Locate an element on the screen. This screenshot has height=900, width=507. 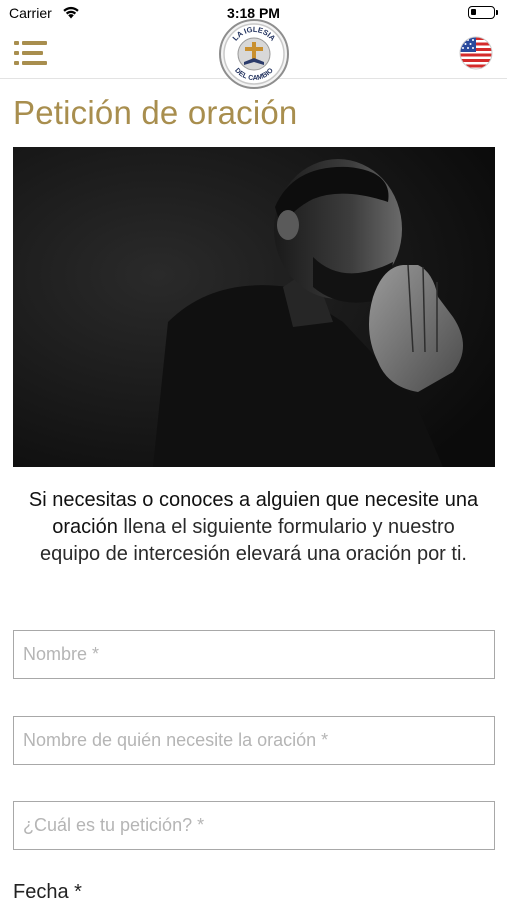
us-flag-icon is located at coordinates (476, 53).